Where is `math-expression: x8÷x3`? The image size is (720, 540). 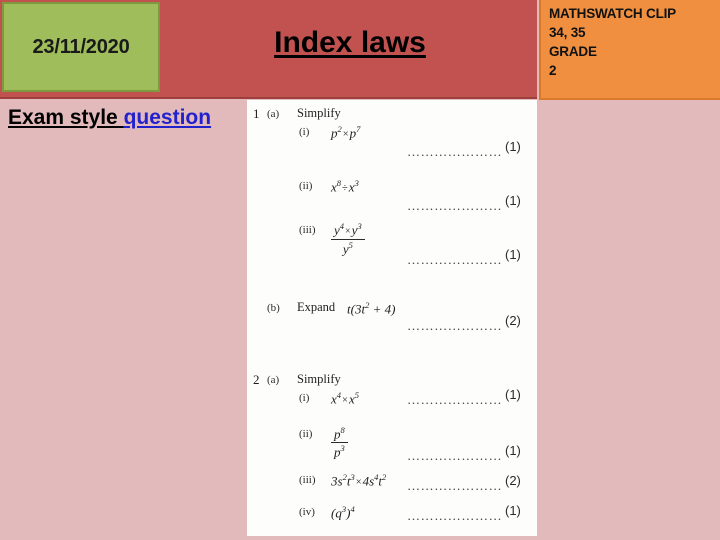
math-expression: x8÷x3 is located at coordinates (345, 186).